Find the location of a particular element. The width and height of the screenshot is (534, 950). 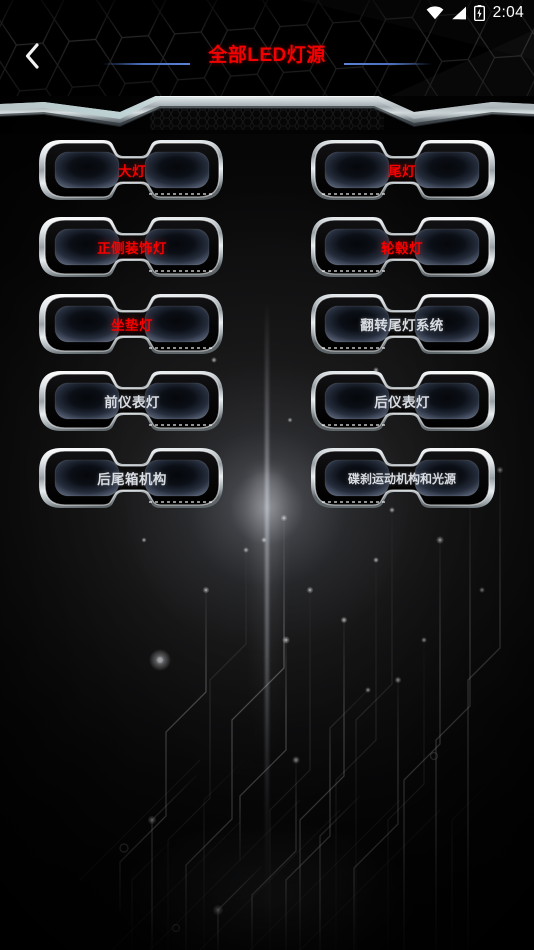

title-rule-right is located at coordinates (387, 63).